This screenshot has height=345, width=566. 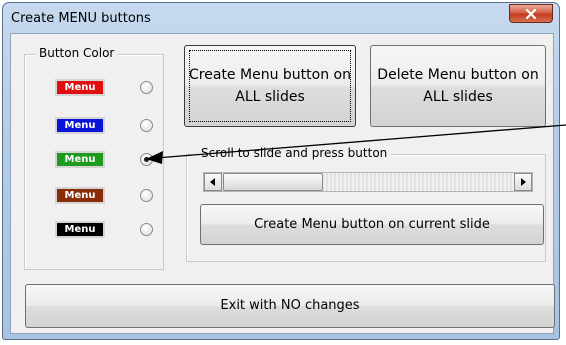 I want to click on delete-all-button-label: Delete Menu button on ALL slides, so click(x=458, y=86).